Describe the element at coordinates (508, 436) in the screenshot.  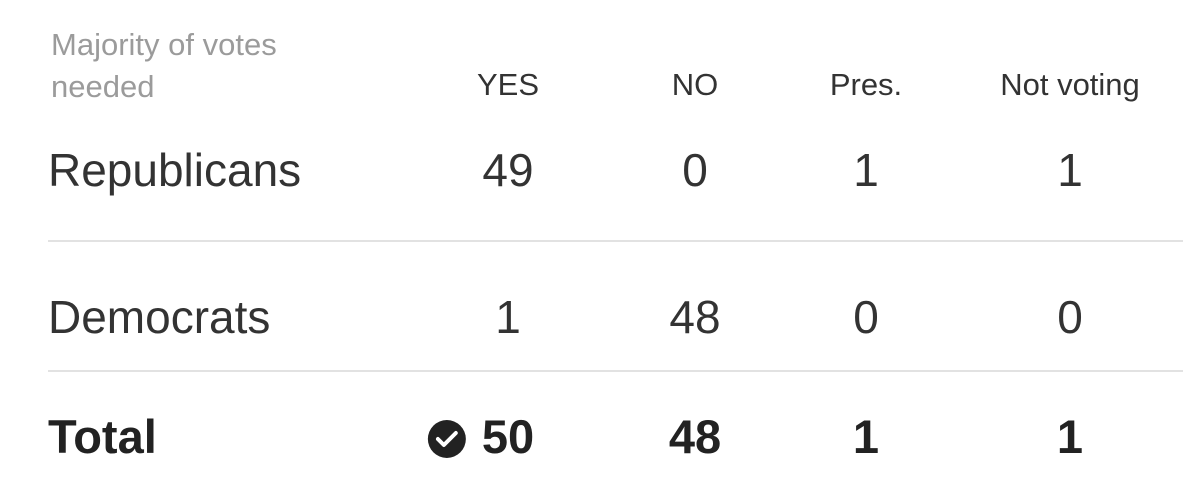
I see `total-yes-count: 50` at that location.